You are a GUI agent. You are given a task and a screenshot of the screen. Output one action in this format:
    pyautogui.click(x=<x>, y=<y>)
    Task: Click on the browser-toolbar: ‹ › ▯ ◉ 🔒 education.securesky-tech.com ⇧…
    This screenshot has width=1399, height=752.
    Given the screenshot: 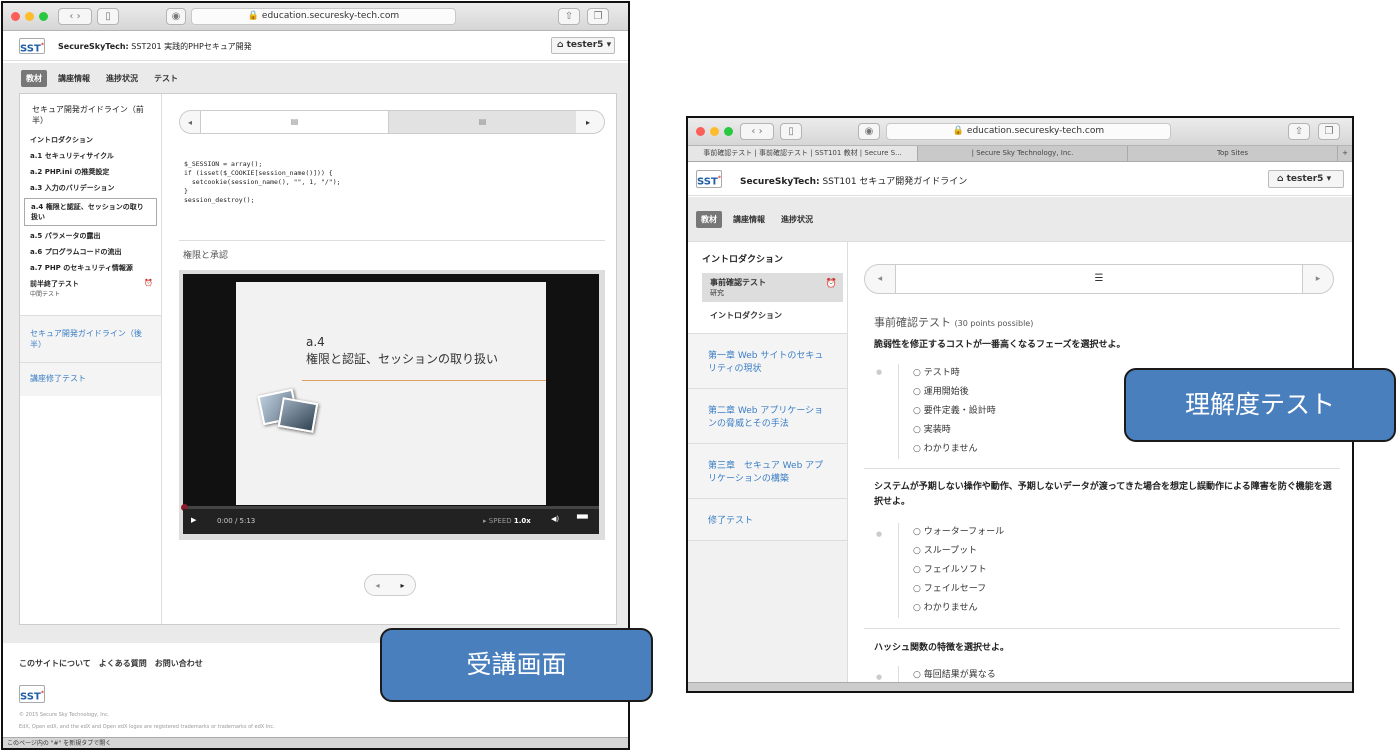 What is the action you would take?
    pyautogui.click(x=1020, y=132)
    